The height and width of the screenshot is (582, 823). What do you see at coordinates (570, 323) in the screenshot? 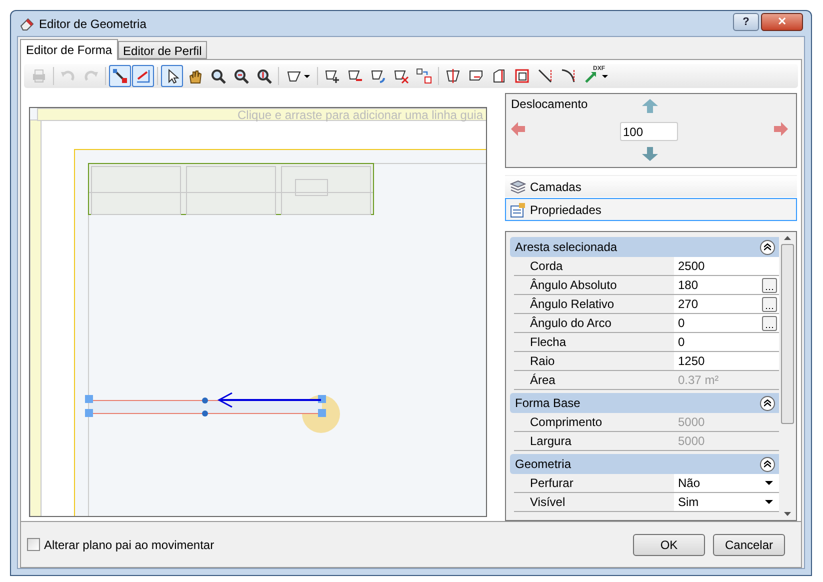
I see `property-label: Ângulo do Arco` at bounding box center [570, 323].